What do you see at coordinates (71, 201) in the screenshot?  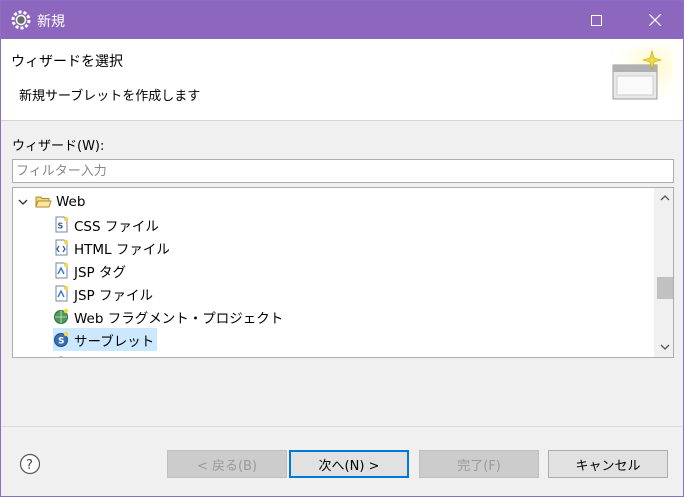 I see `tree-item-label: Web` at bounding box center [71, 201].